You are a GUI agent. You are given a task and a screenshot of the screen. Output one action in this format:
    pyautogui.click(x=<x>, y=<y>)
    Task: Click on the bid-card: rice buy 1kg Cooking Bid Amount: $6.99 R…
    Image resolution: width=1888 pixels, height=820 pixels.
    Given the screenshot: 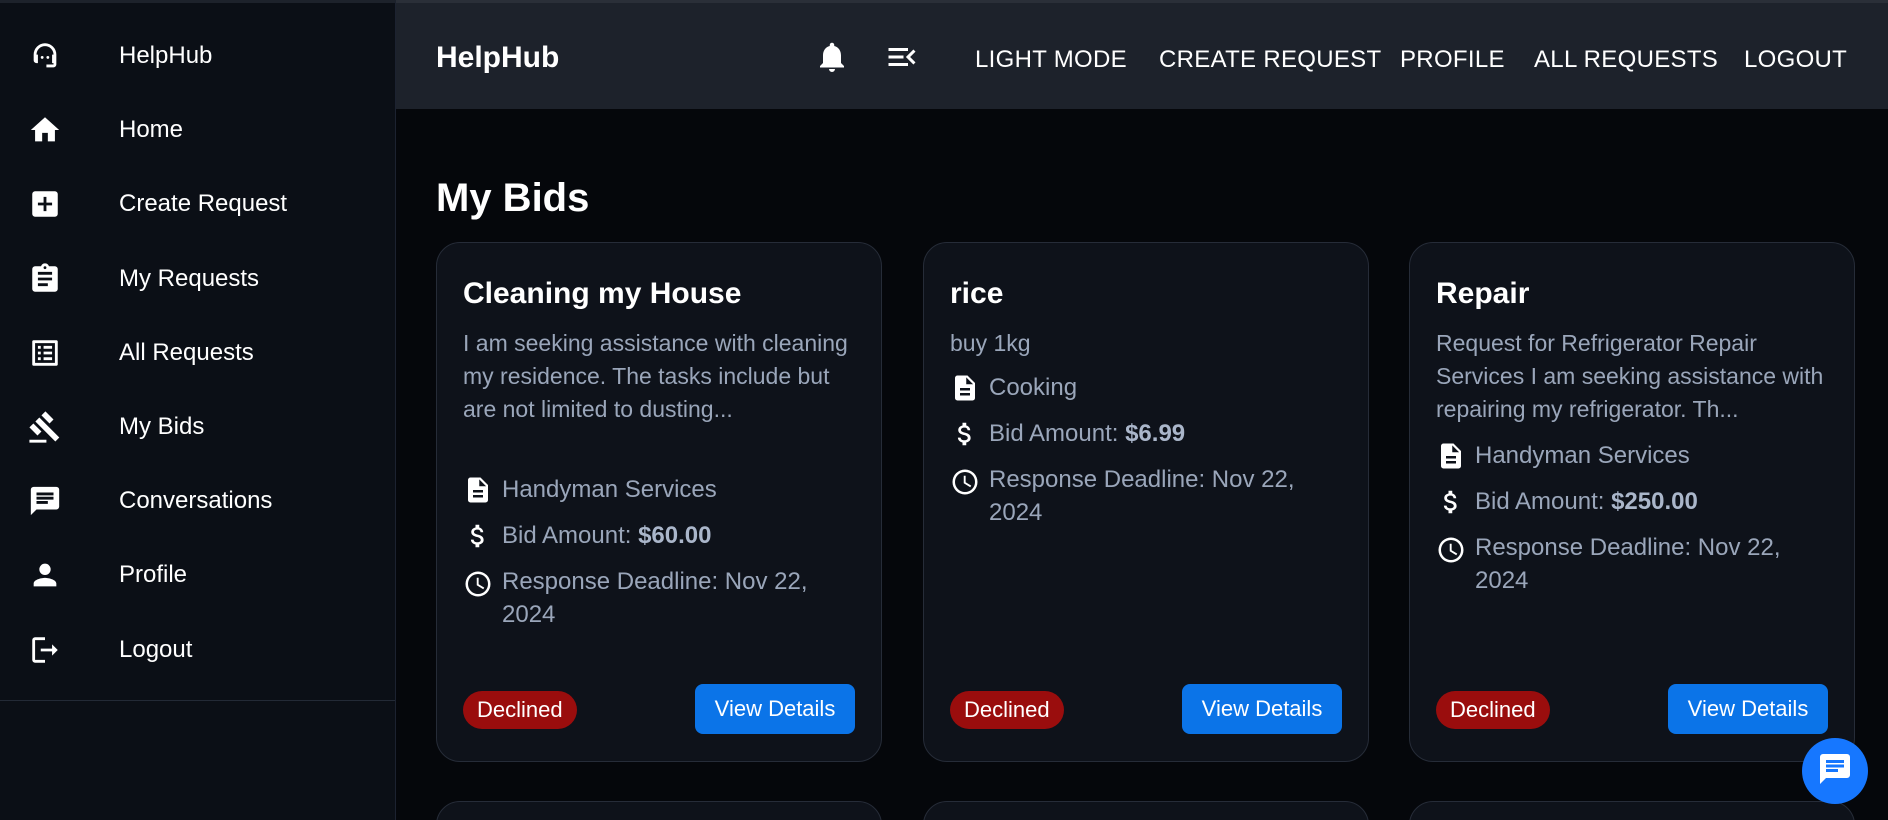 What is the action you would take?
    pyautogui.click(x=1146, y=502)
    